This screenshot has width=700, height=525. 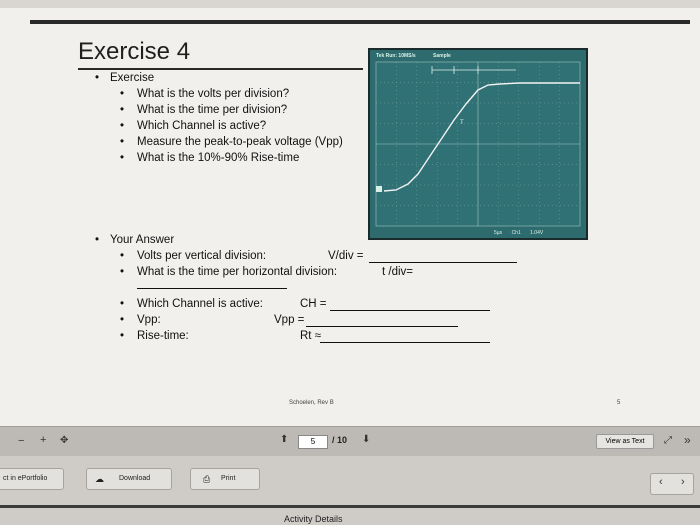 I want to click on eportfolio-label: ct in ePortfolio, so click(x=25, y=478).